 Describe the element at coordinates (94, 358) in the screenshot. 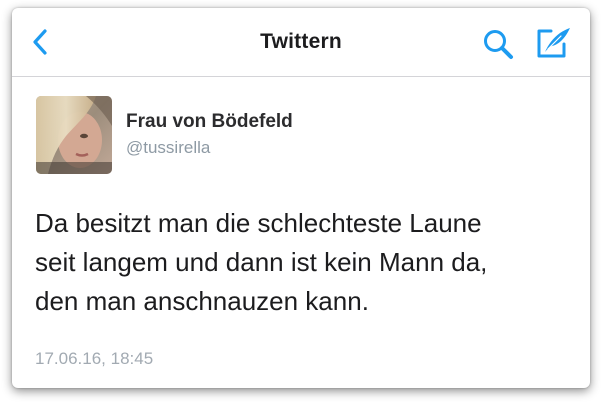

I see `tweet-timestamp: 17.06.16, 18:45` at that location.